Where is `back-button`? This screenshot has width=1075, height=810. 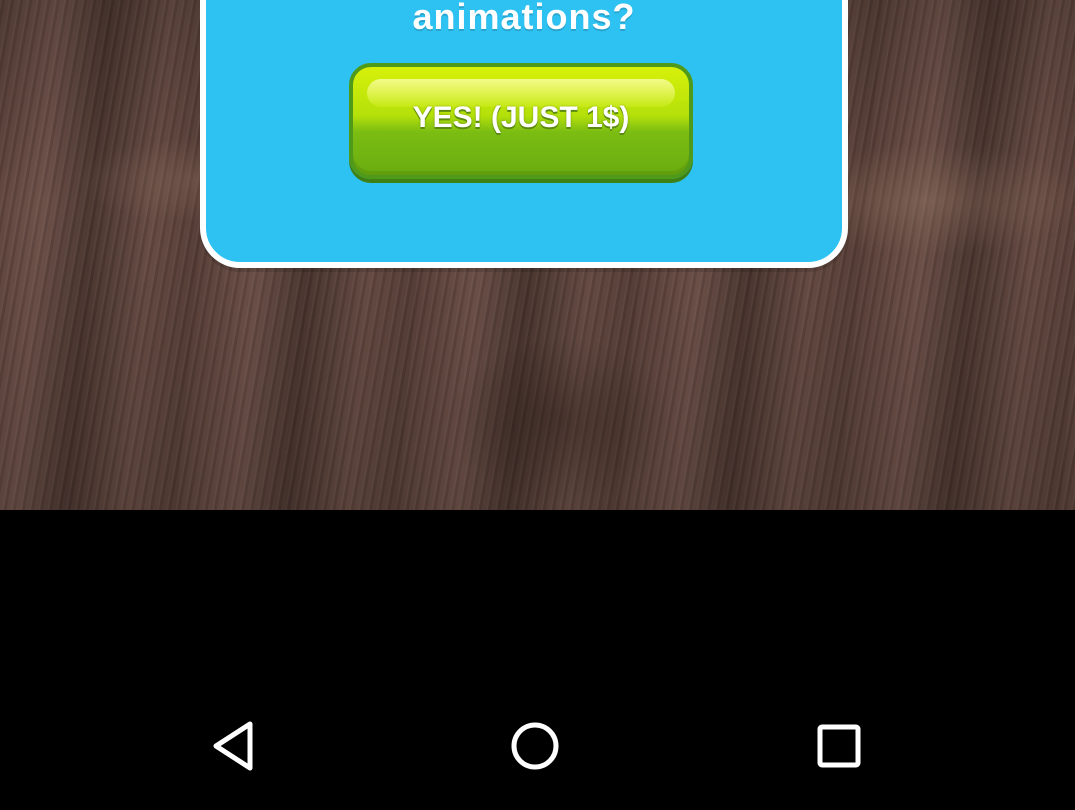 back-button is located at coordinates (234, 746).